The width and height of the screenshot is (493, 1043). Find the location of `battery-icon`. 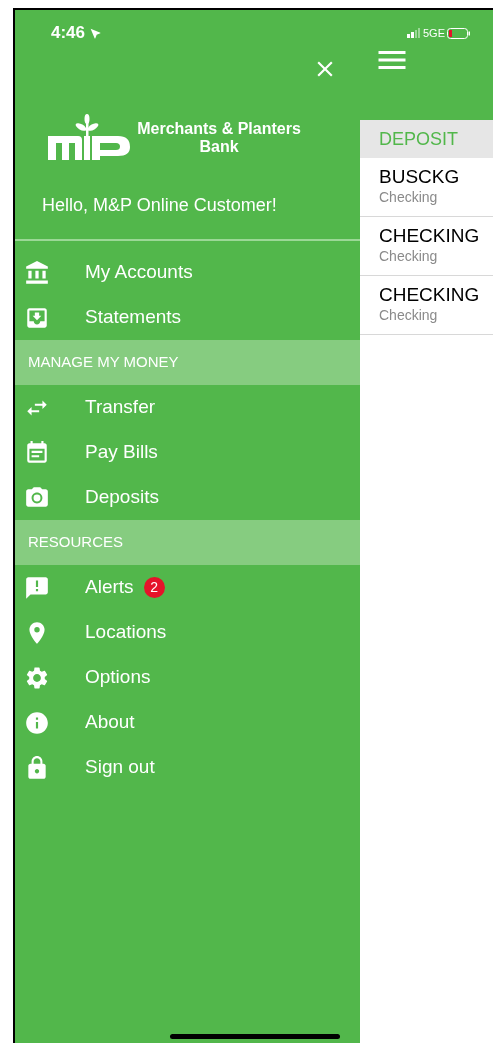

battery-icon is located at coordinates (459, 33).